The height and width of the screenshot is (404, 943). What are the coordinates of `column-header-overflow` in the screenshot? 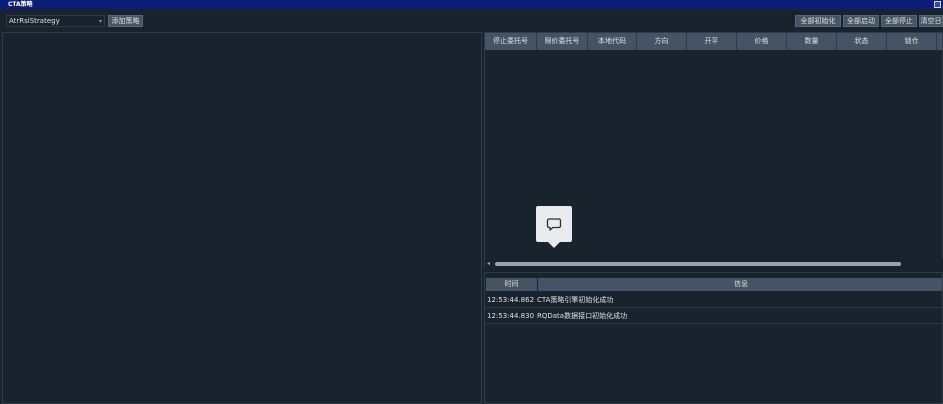 It's located at (939, 41).